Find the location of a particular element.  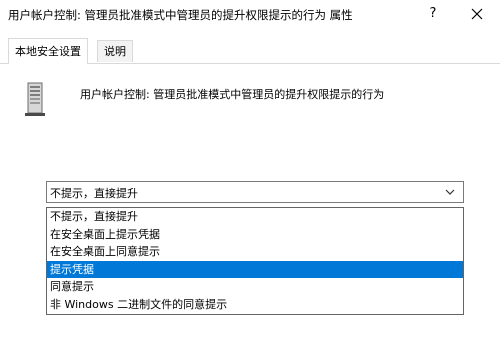

tab-explain: 说明 is located at coordinates (115, 51).